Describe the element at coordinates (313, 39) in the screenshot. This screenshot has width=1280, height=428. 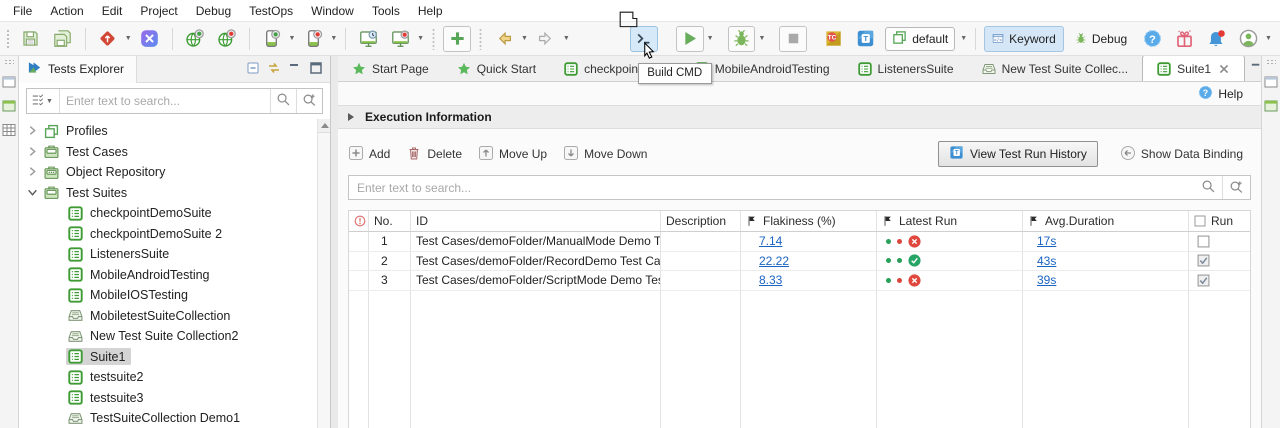
I see `record-mobile-stop-icon` at that location.